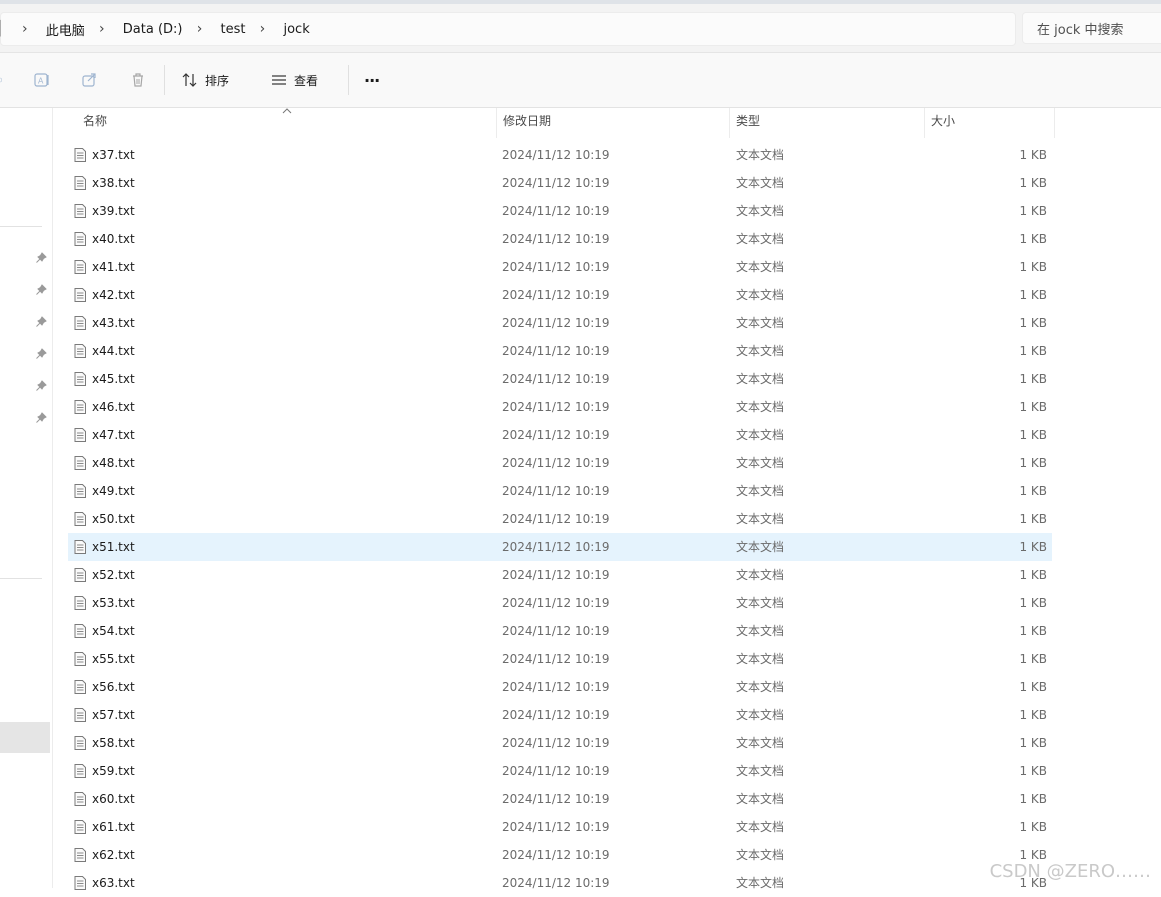 The height and width of the screenshot is (897, 1161). Describe the element at coordinates (560, 323) in the screenshot. I see `file-row: x43.txt 2024/11/12 10:19 文本文档 1 KB` at that location.